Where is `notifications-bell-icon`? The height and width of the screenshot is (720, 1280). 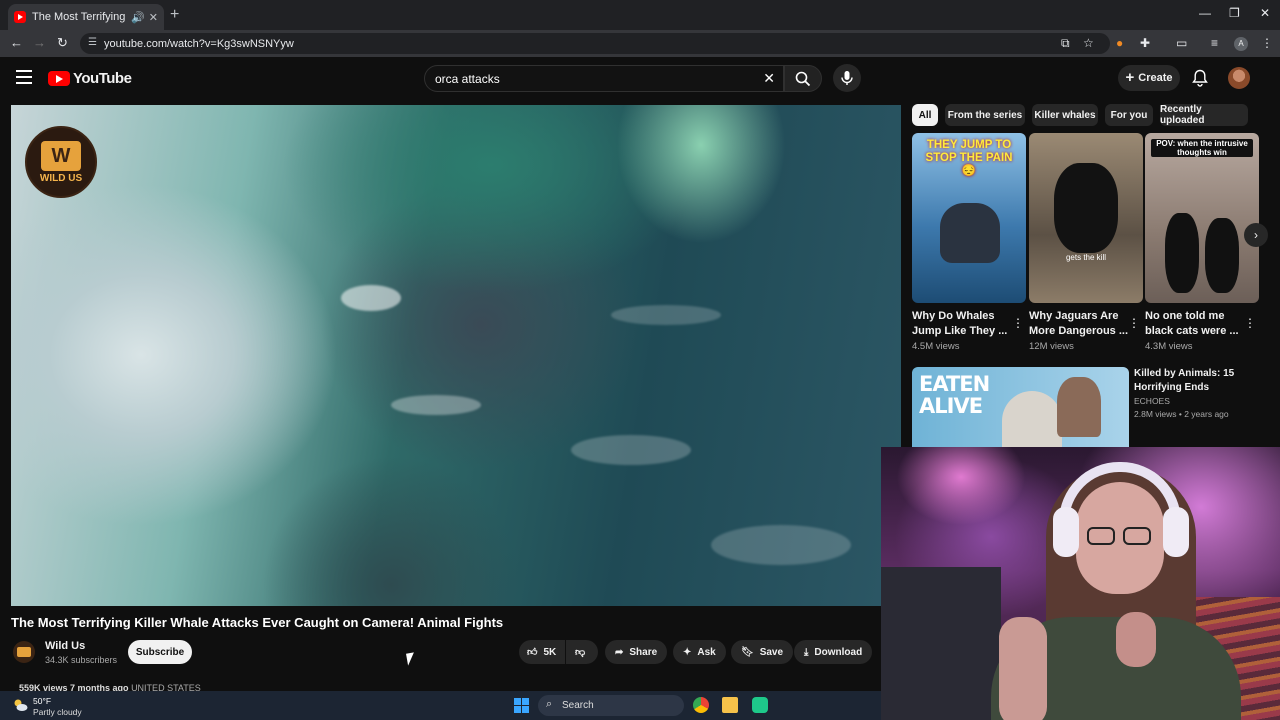
notifications-bell-icon is located at coordinates (1200, 78).